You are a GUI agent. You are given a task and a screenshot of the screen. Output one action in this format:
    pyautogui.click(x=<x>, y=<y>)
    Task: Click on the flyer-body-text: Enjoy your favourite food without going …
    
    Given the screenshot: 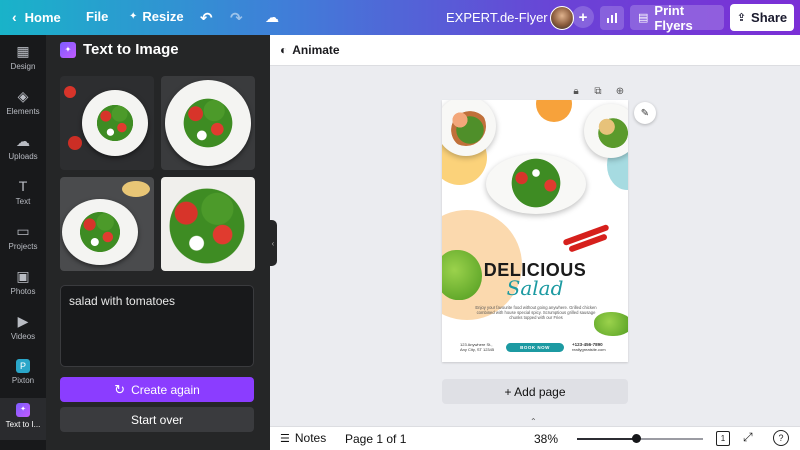 What is the action you would take?
    pyautogui.click(x=536, y=313)
    